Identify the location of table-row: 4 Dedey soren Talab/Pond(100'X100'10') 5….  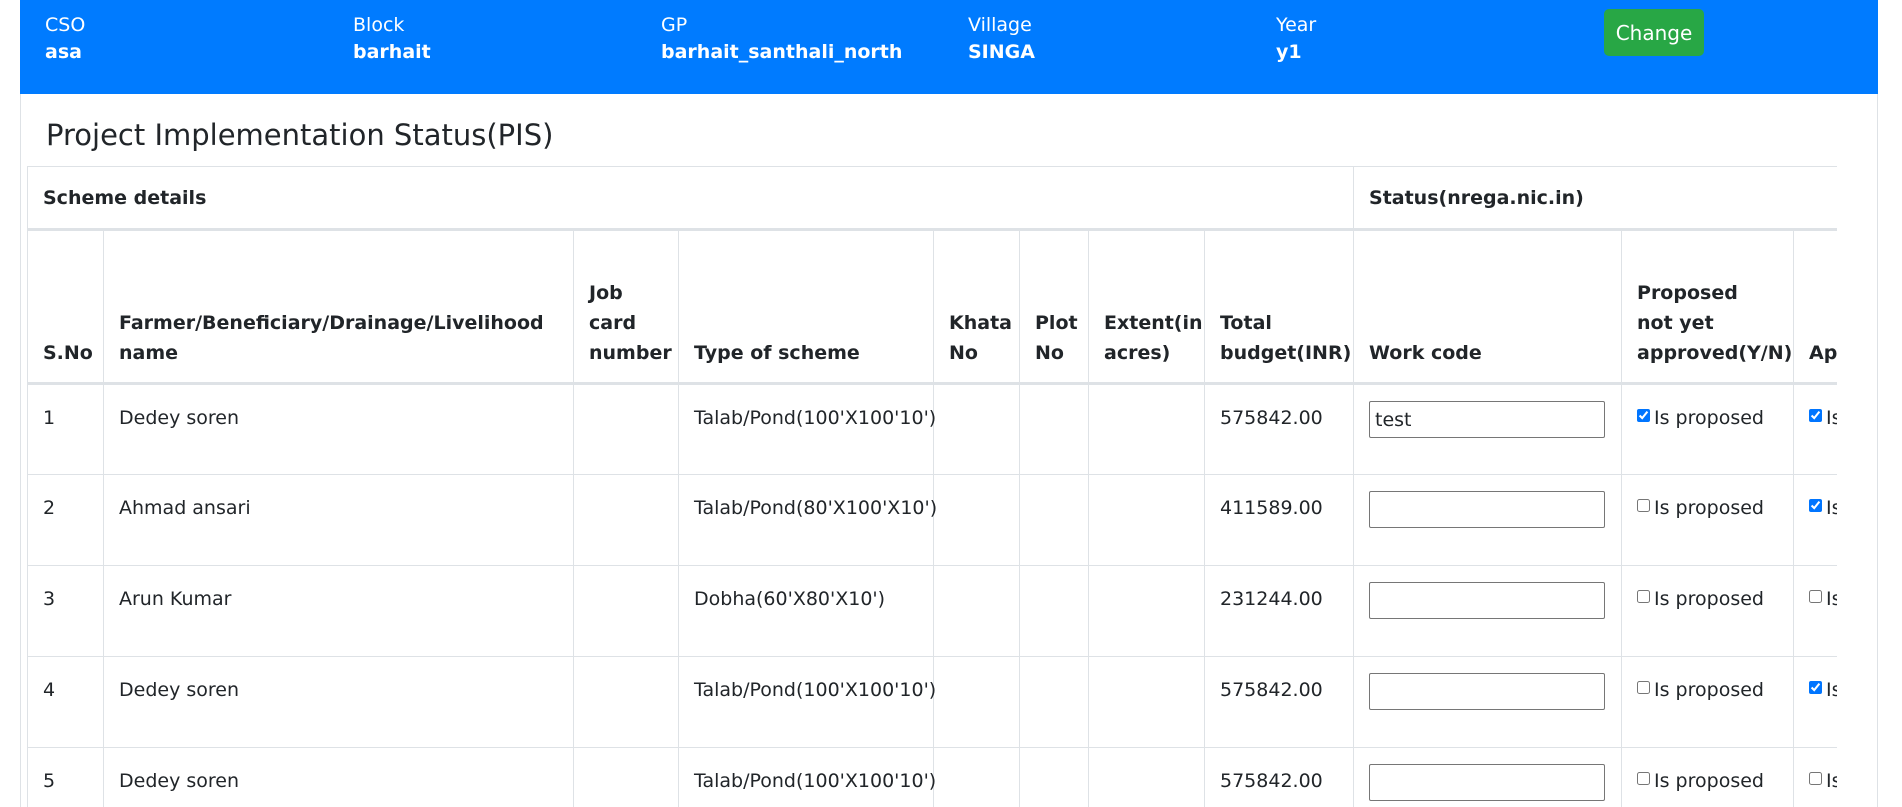
(932, 702).